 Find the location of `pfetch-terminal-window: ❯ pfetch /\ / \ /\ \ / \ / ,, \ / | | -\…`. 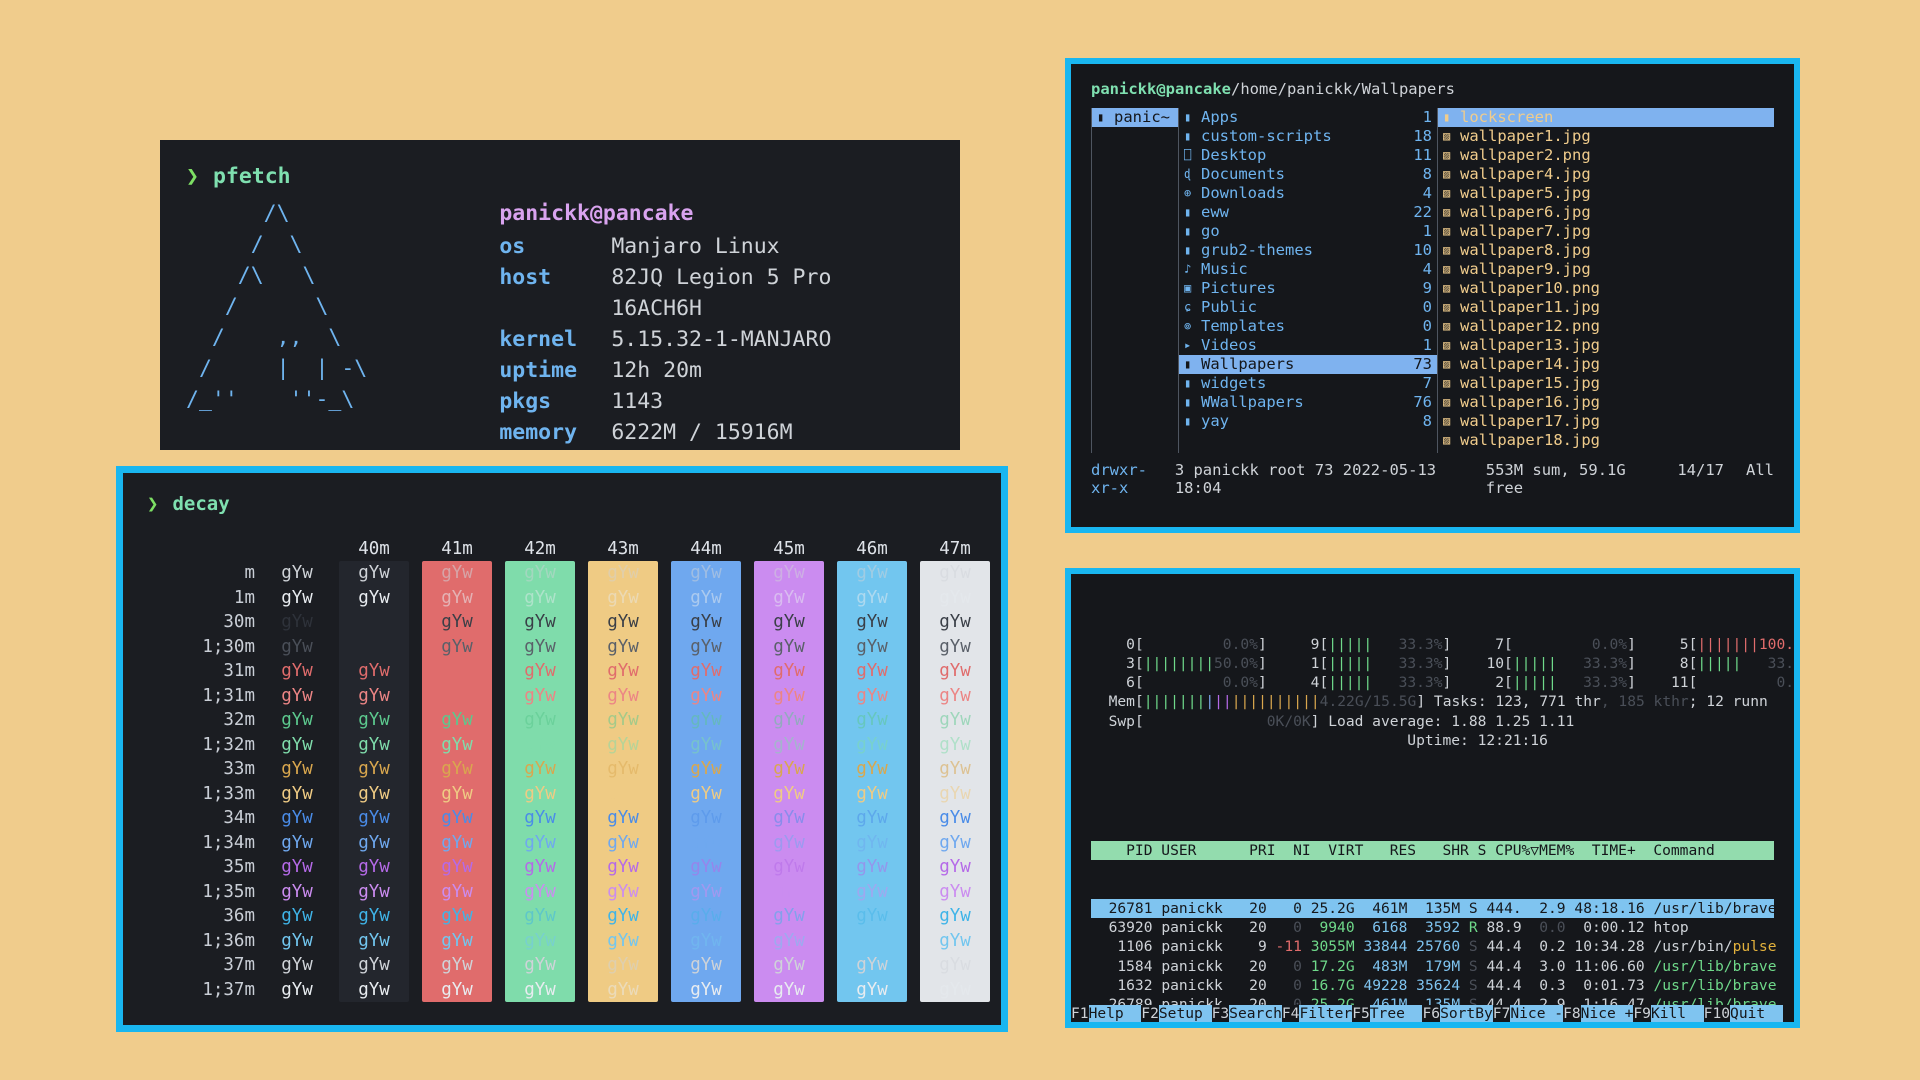

pfetch-terminal-window: ❯ pfetch /\ / \ /\ \ / \ / ,, \ / | | -\… is located at coordinates (560, 295).